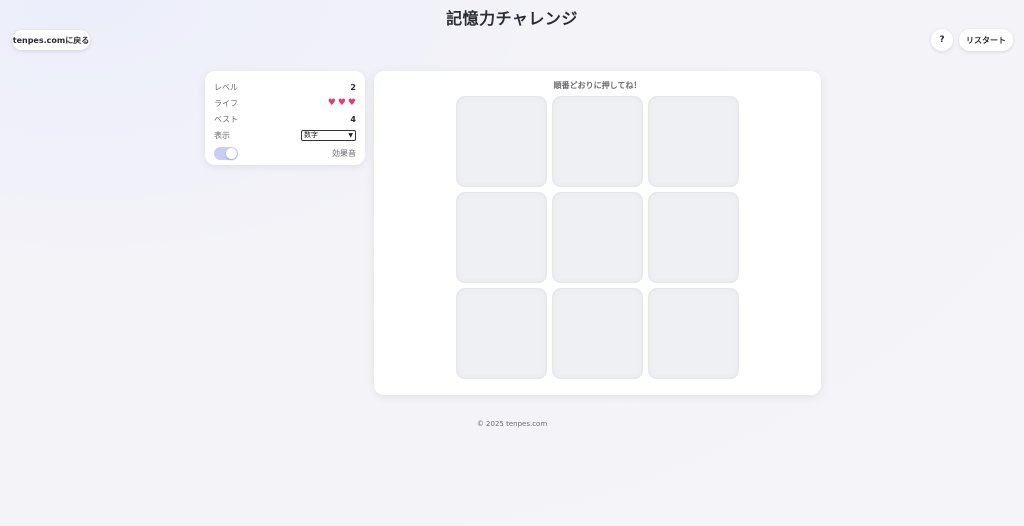  Describe the element at coordinates (226, 87) in the screenshot. I see `level-label: レベル` at that location.